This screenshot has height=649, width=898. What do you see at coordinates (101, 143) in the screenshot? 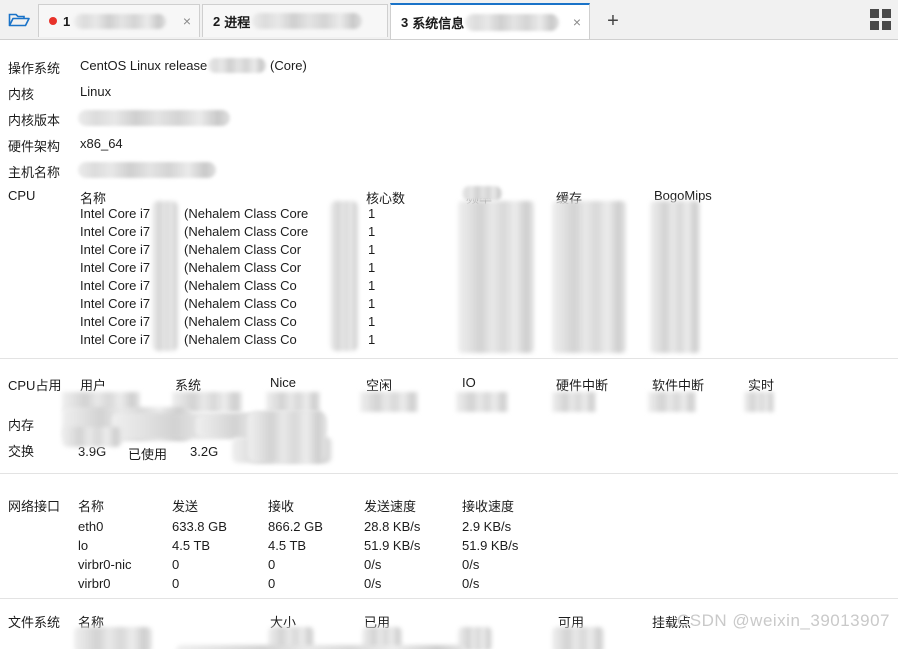
I see `value-architecture: x86_64` at bounding box center [101, 143].